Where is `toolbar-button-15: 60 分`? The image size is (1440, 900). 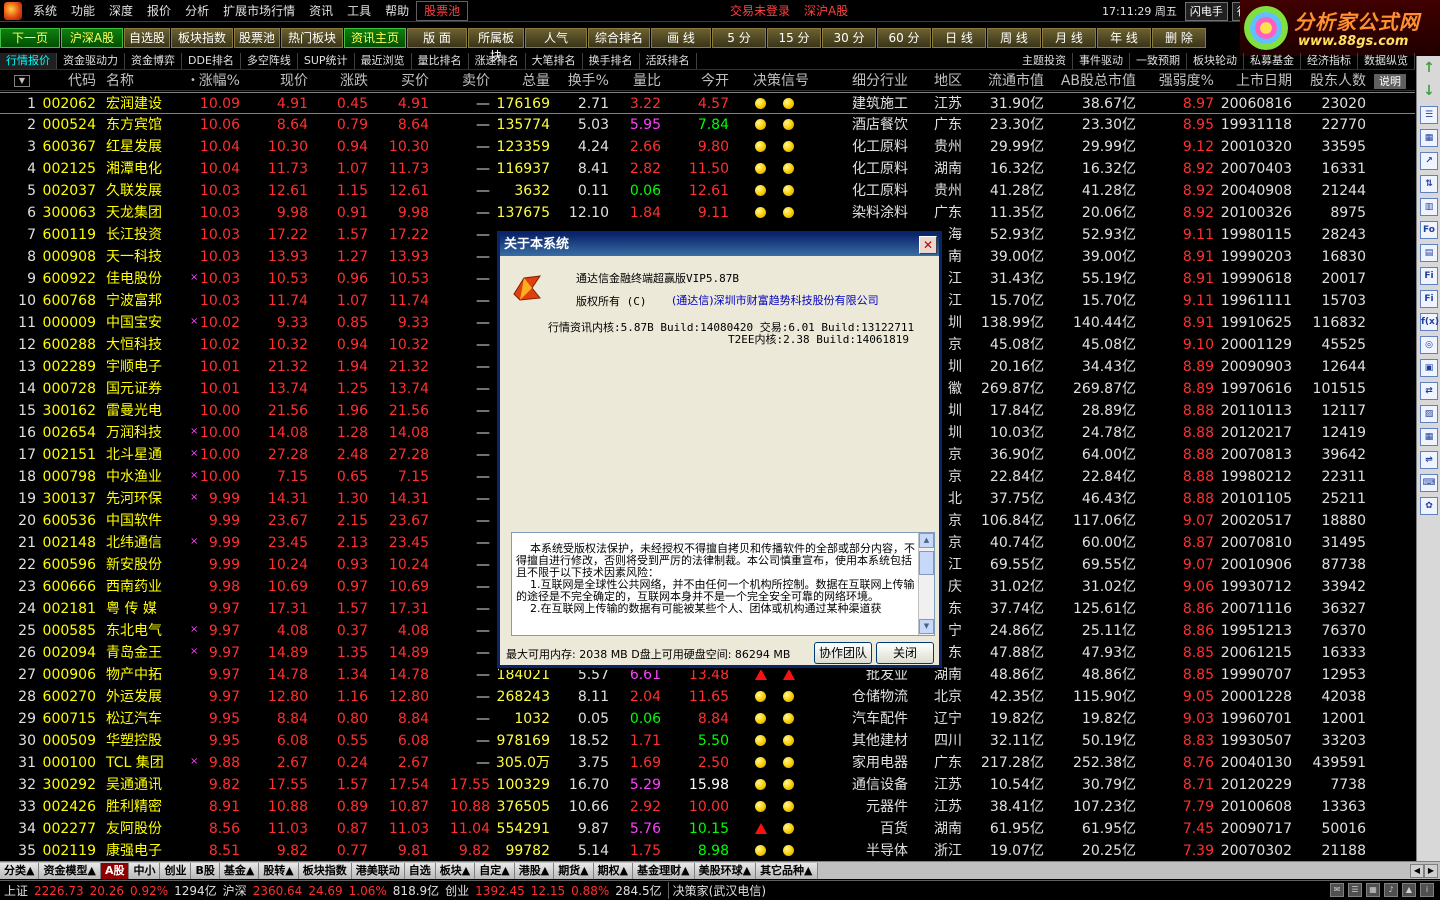
toolbar-button-15: 60 分 is located at coordinates (904, 38).